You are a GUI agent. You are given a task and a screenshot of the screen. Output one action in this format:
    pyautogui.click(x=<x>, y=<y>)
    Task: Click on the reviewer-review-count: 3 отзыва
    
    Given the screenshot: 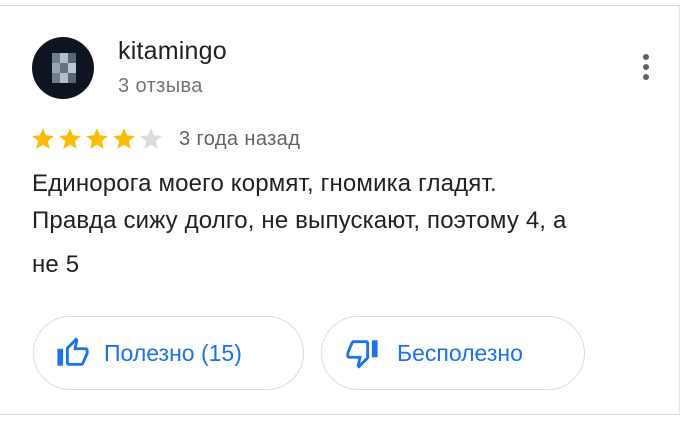 What is the action you would take?
    pyautogui.click(x=160, y=86)
    